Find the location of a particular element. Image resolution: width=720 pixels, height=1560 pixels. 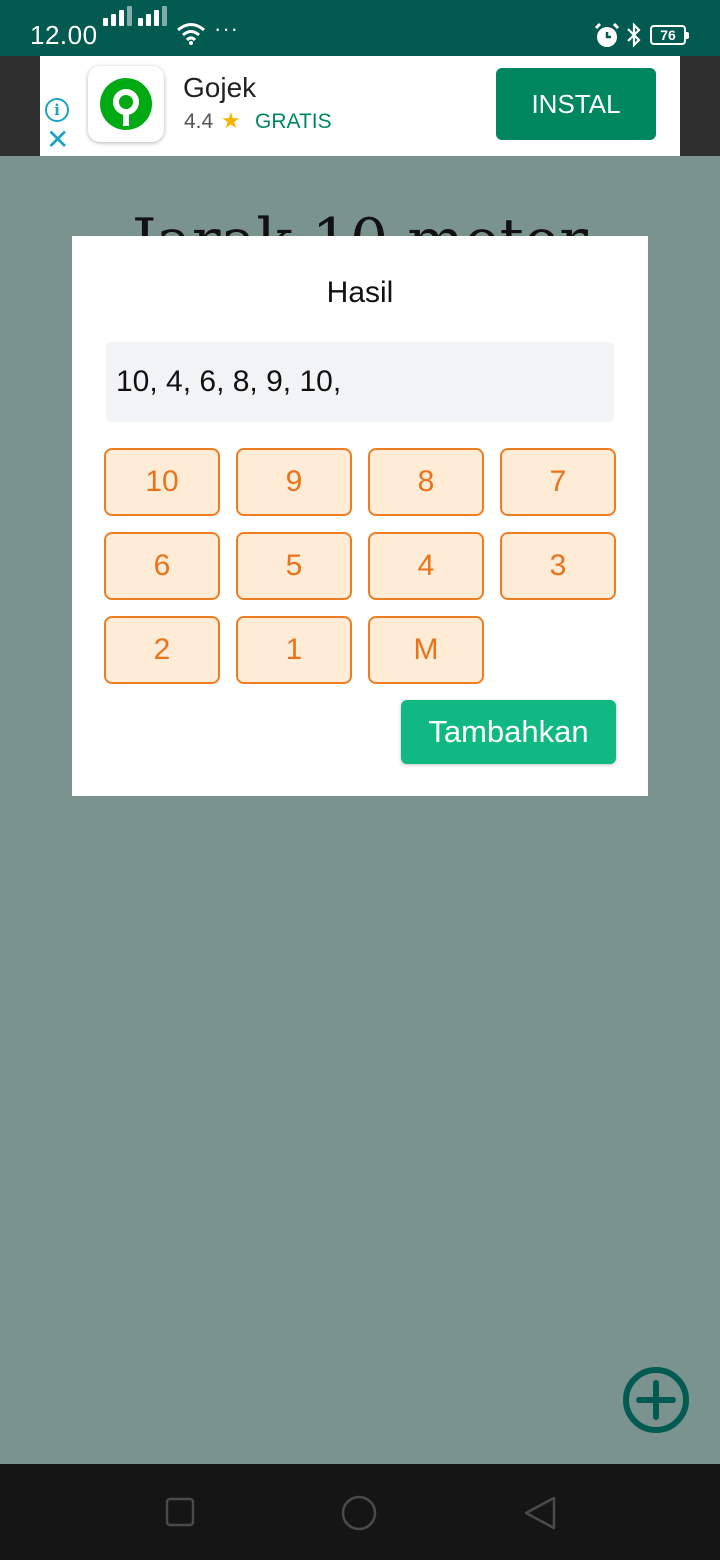

score-button-4: 4 is located at coordinates (426, 566).